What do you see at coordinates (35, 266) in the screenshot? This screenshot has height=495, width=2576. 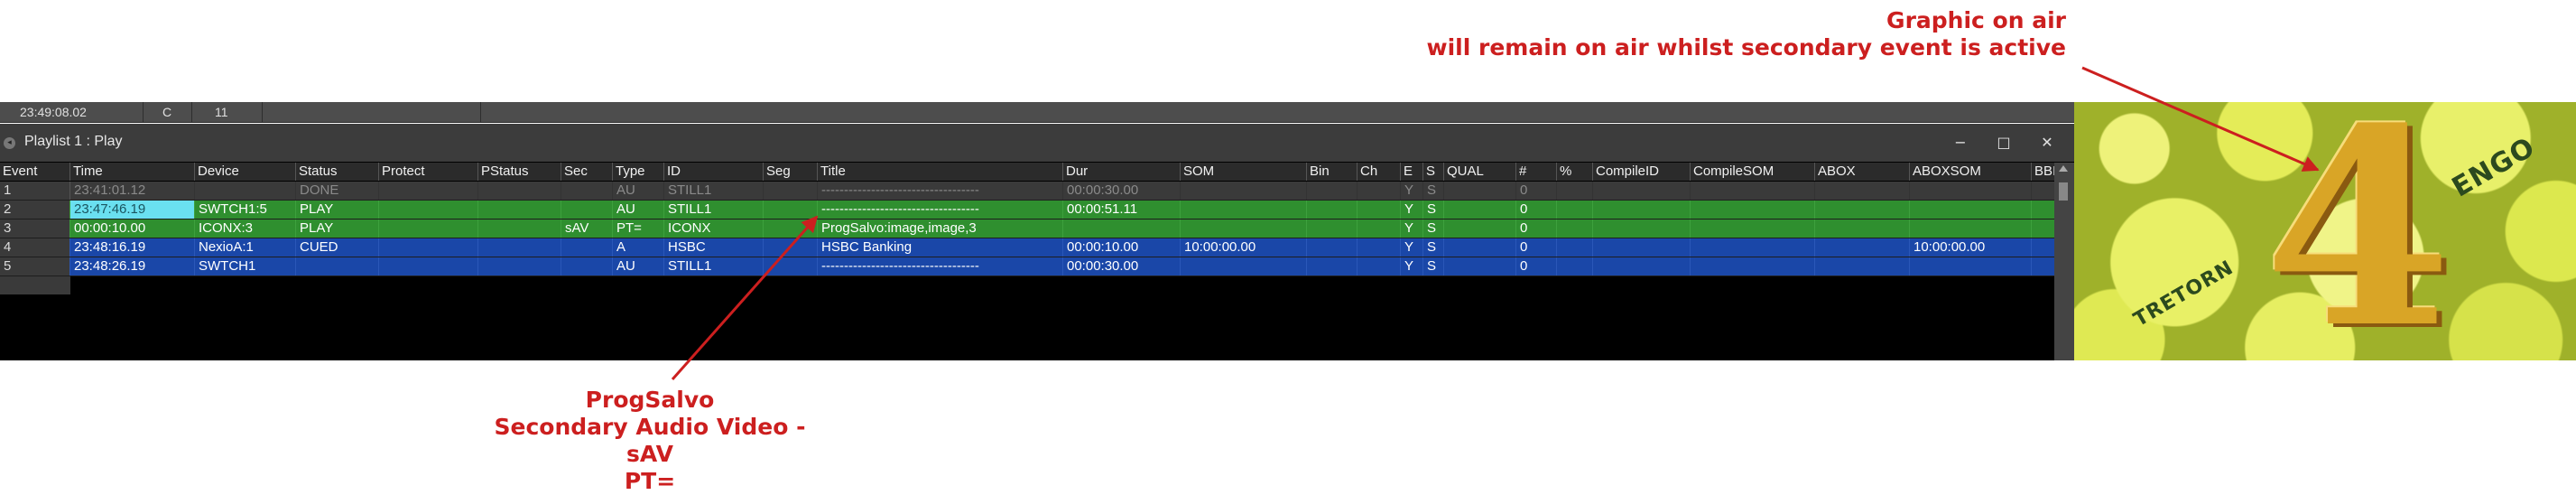 I see `cell-event: 5` at bounding box center [35, 266].